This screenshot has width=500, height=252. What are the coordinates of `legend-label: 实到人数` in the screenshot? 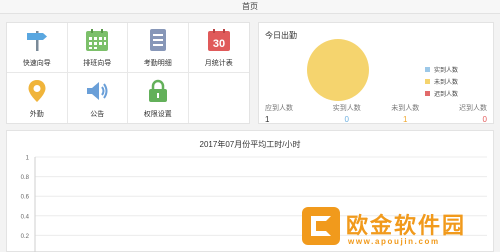 It's located at (446, 70).